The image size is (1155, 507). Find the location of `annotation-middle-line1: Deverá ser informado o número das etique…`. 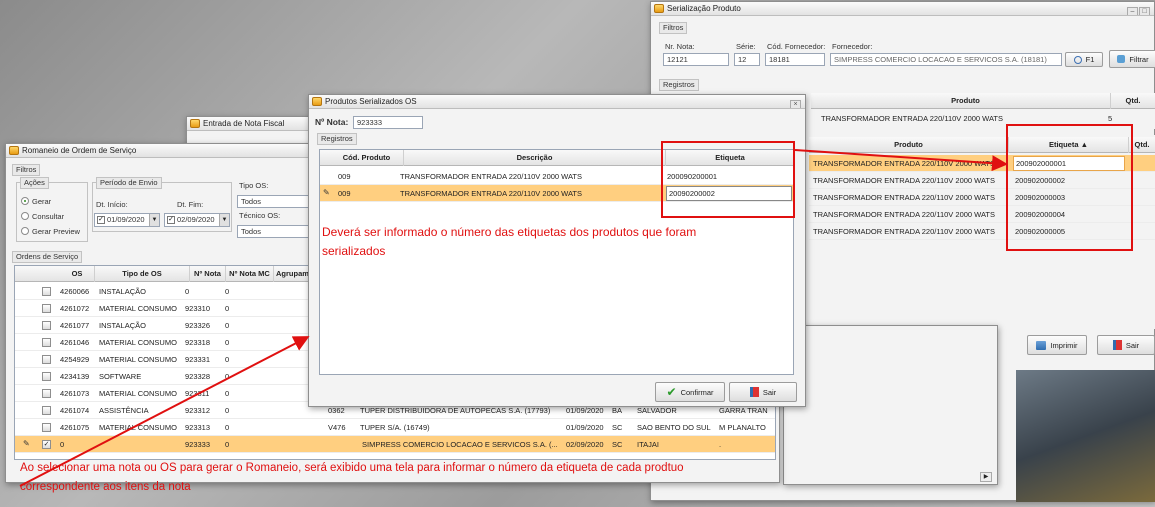

annotation-middle-line1: Deverá ser informado o número das etique… is located at coordinates (509, 232).